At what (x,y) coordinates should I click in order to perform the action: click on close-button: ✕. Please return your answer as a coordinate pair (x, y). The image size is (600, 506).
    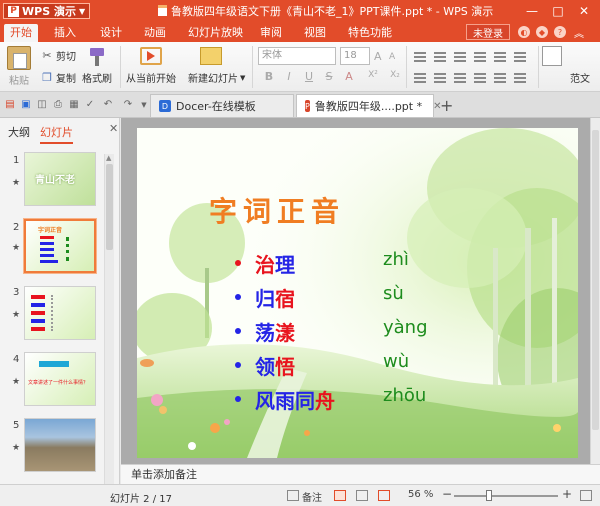
    Looking at the image, I should click on (584, 11).